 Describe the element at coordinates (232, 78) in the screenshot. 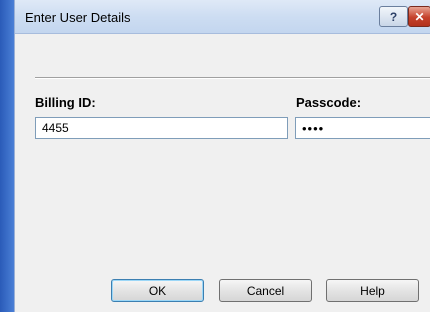

I see `separator` at that location.